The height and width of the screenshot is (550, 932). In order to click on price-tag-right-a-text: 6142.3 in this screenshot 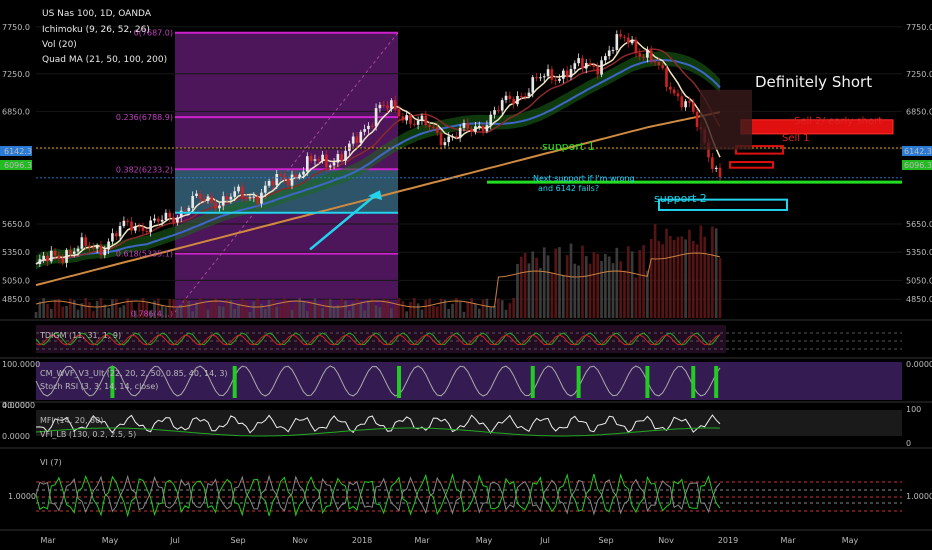, I will do `click(918, 151)`.